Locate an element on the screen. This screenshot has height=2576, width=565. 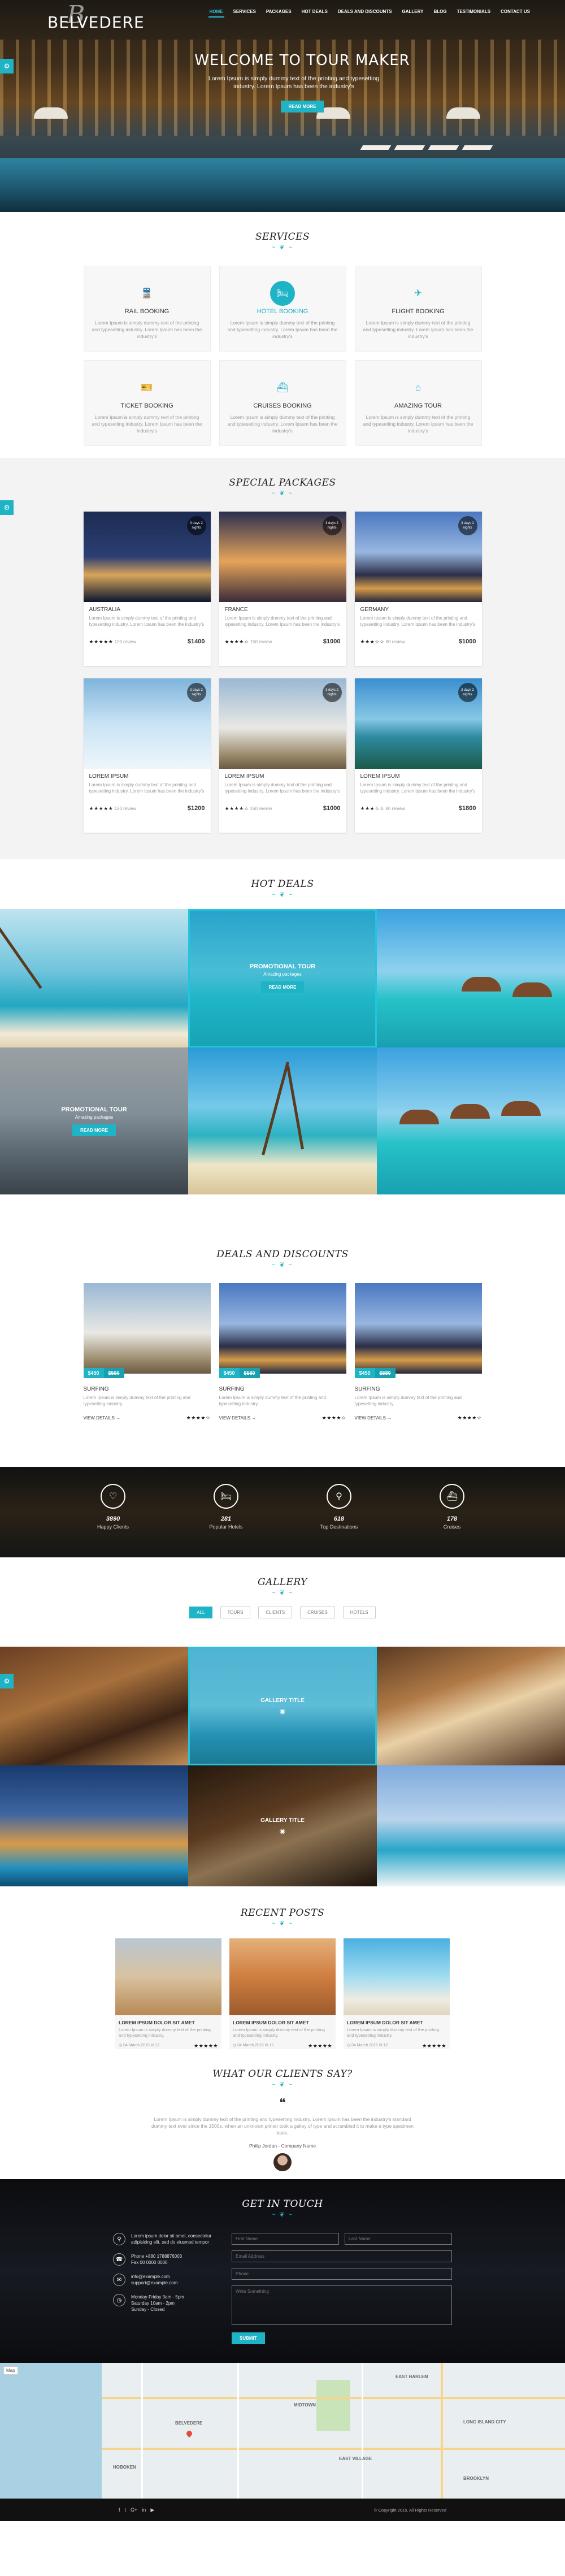
phone-field is located at coordinates (342, 2274).